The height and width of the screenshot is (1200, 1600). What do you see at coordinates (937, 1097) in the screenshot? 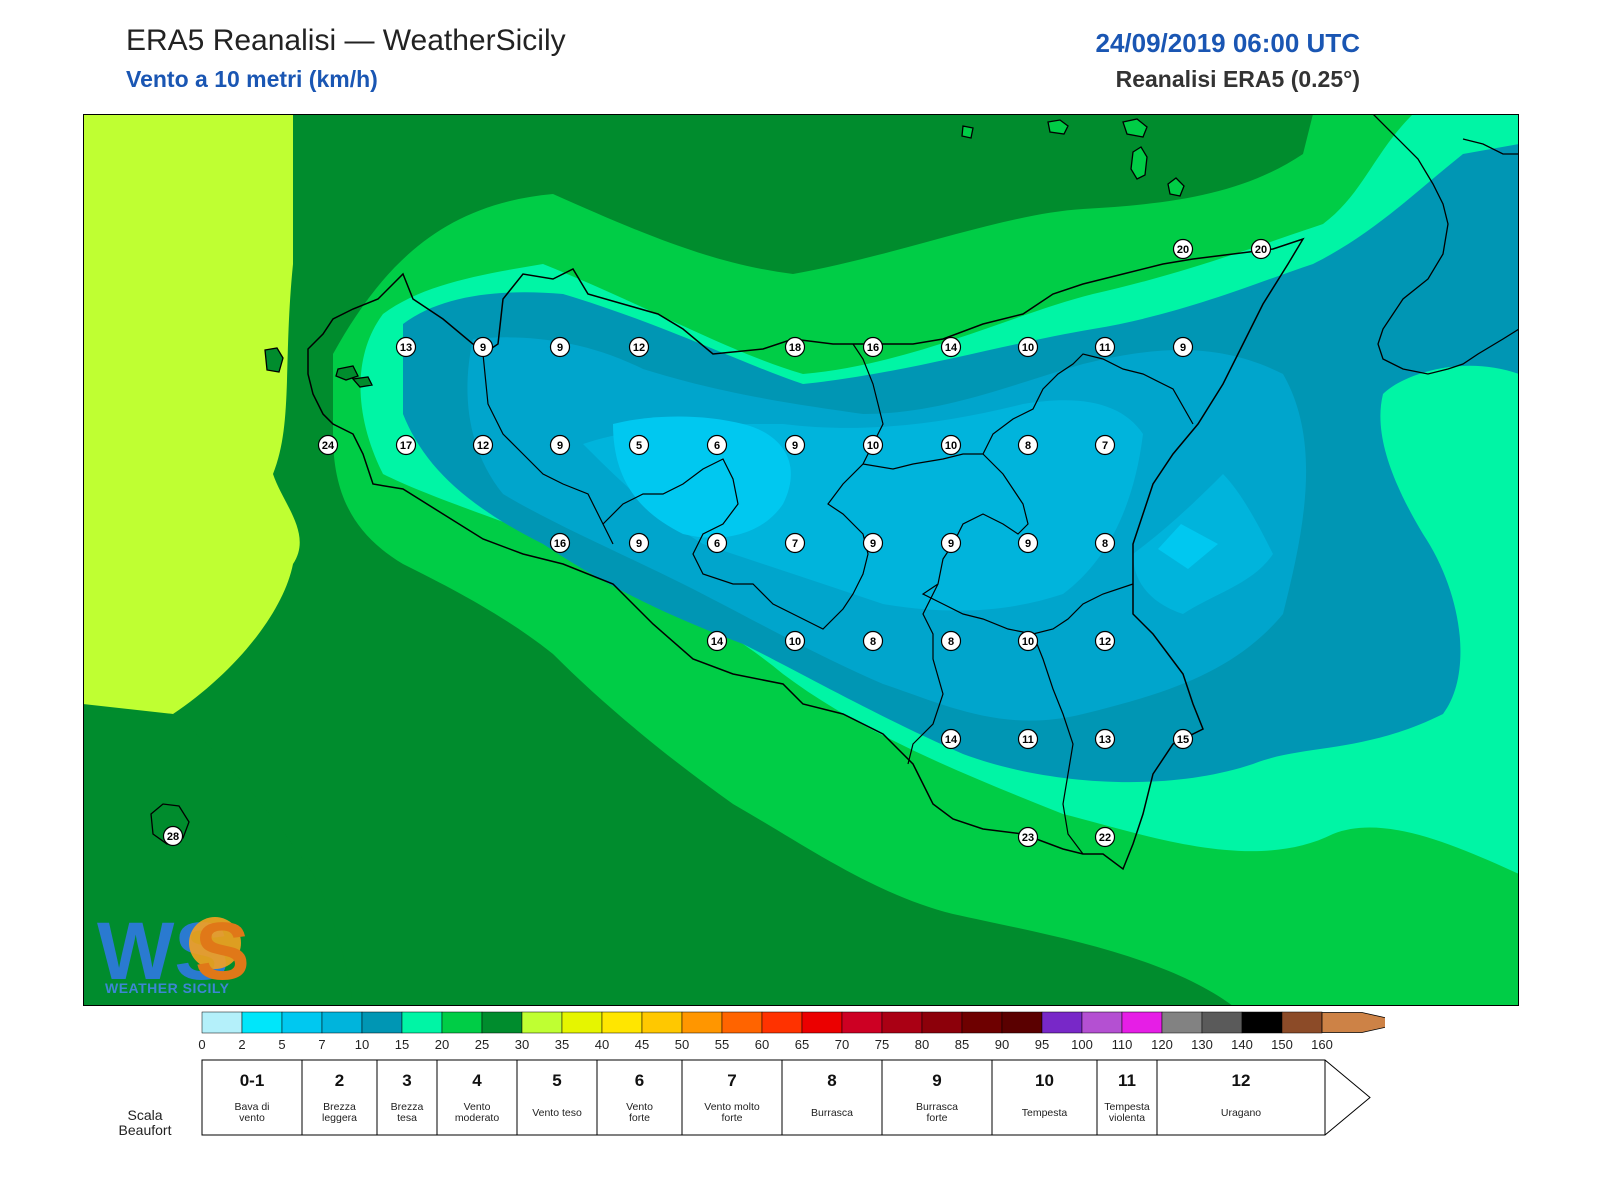
I see `beaufort-cell: 9Burrascaforte` at bounding box center [937, 1097].